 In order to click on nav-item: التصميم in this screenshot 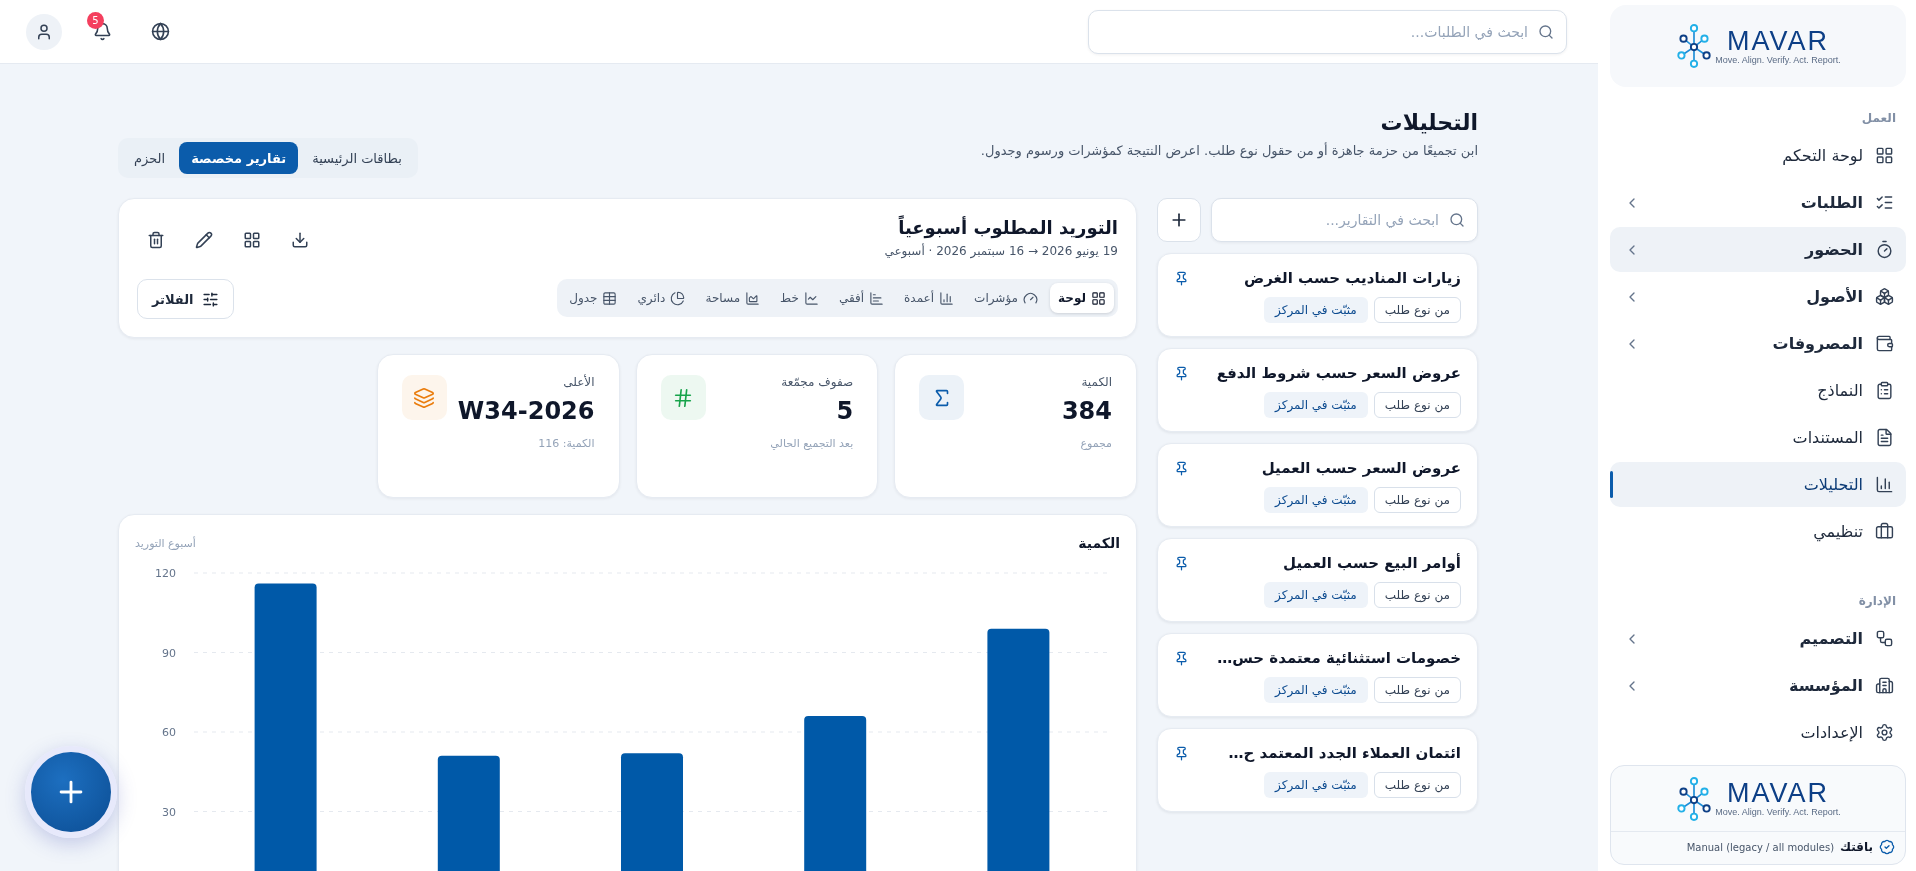, I will do `click(1758, 638)`.